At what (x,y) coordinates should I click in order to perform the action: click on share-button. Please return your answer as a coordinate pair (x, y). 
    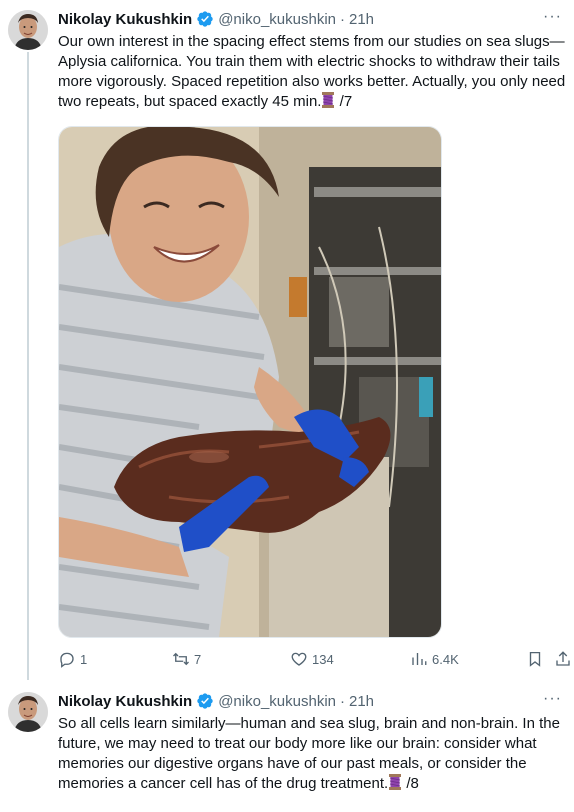
    Looking at the image, I should click on (563, 659).